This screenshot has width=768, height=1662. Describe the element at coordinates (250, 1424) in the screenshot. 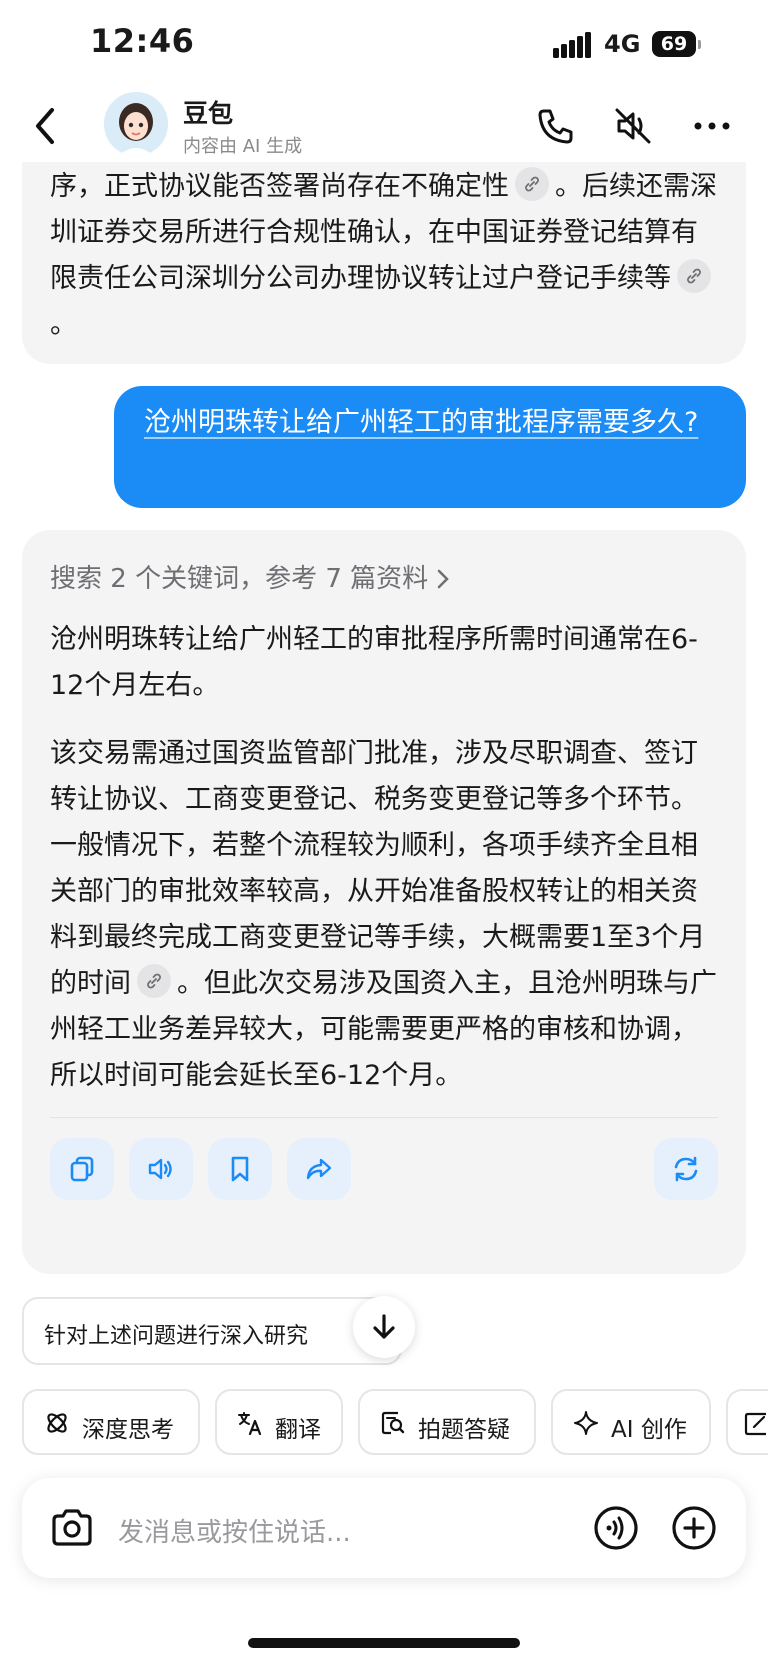

I see `translate-icon` at that location.